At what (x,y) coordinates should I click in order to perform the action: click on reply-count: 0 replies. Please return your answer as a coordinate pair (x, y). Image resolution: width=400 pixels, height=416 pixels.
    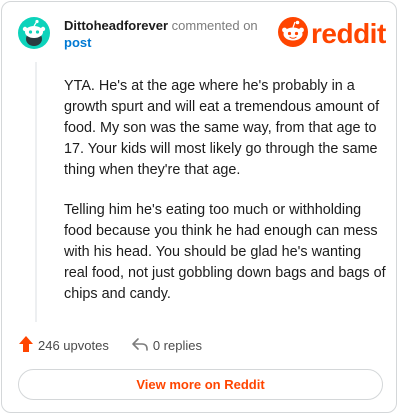
    Looking at the image, I should click on (177, 345).